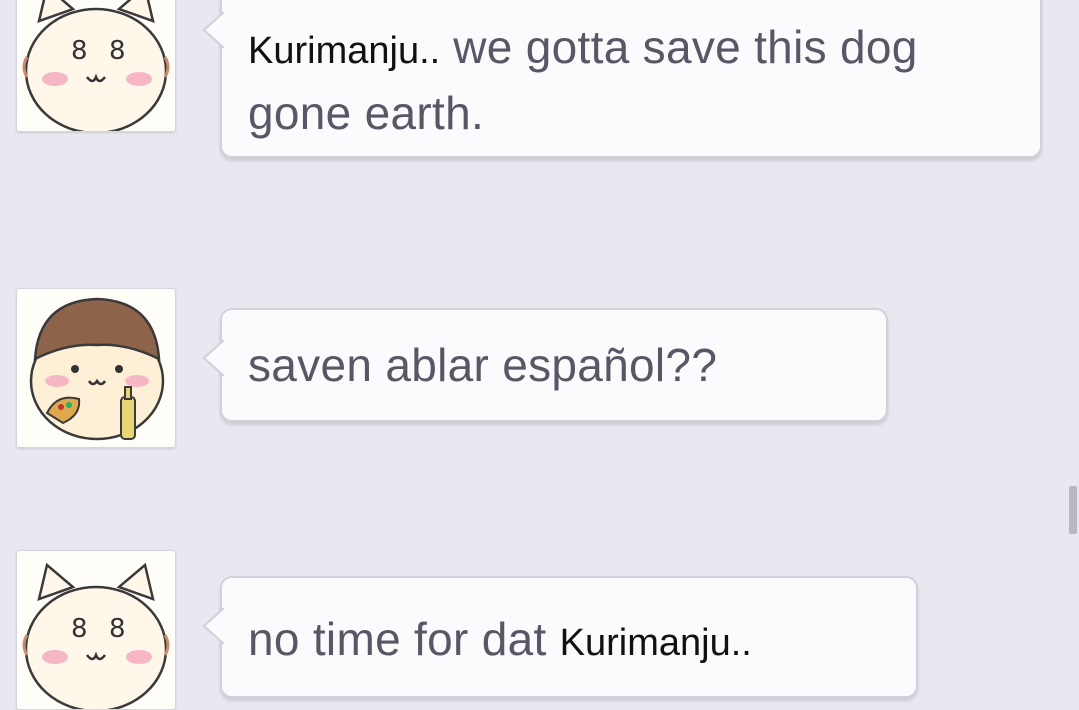  What do you see at coordinates (483, 365) in the screenshot?
I see `message-text: saven ablar español??` at bounding box center [483, 365].